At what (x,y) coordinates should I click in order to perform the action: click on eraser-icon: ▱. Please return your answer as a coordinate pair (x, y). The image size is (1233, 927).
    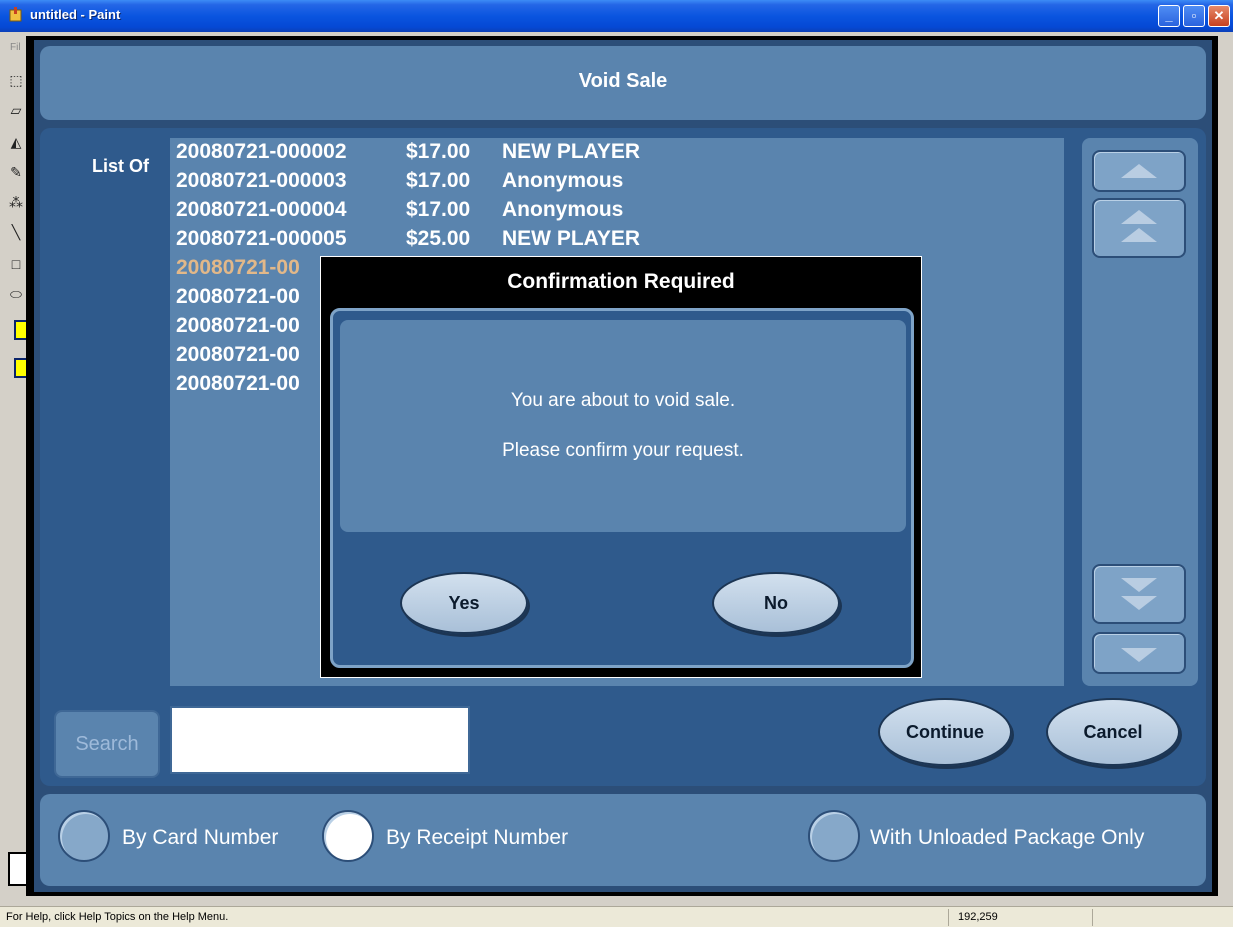
    Looking at the image, I should click on (16, 110).